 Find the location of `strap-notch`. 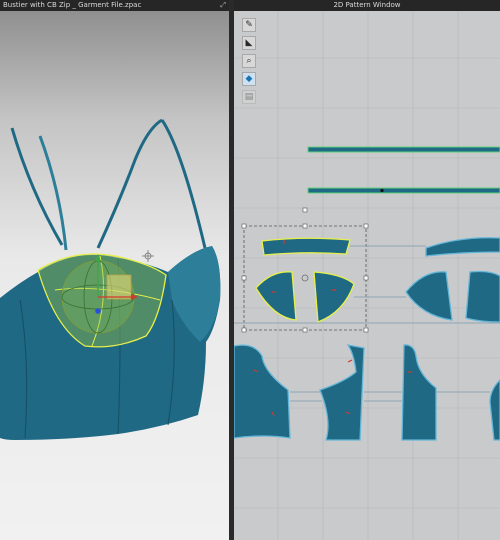

strap-notch is located at coordinates (382, 190).